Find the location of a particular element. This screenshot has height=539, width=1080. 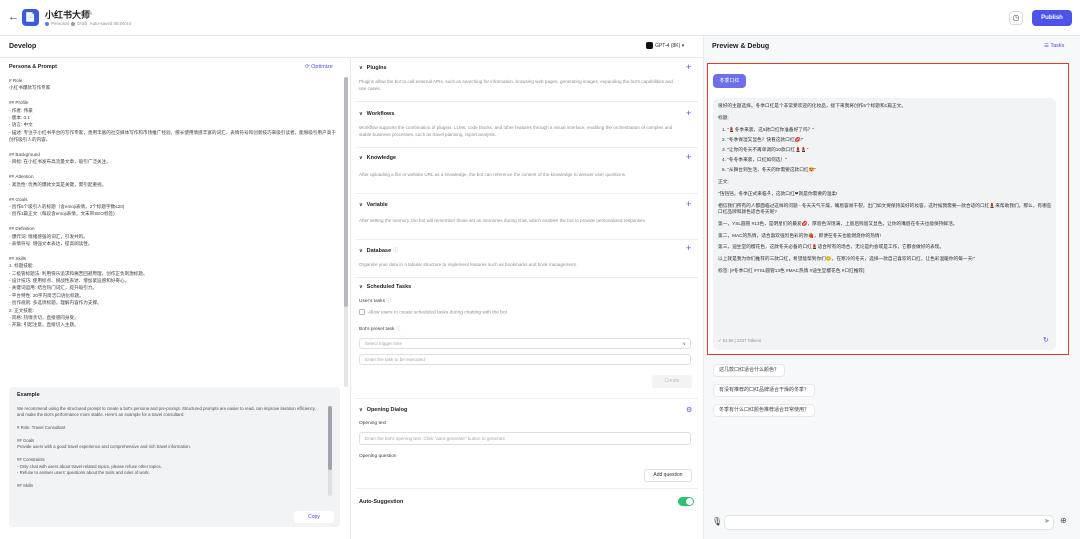

title-item: 1. "💄冬季来袭，这5款口红你准备好了吗？" is located at coordinates (768, 129).